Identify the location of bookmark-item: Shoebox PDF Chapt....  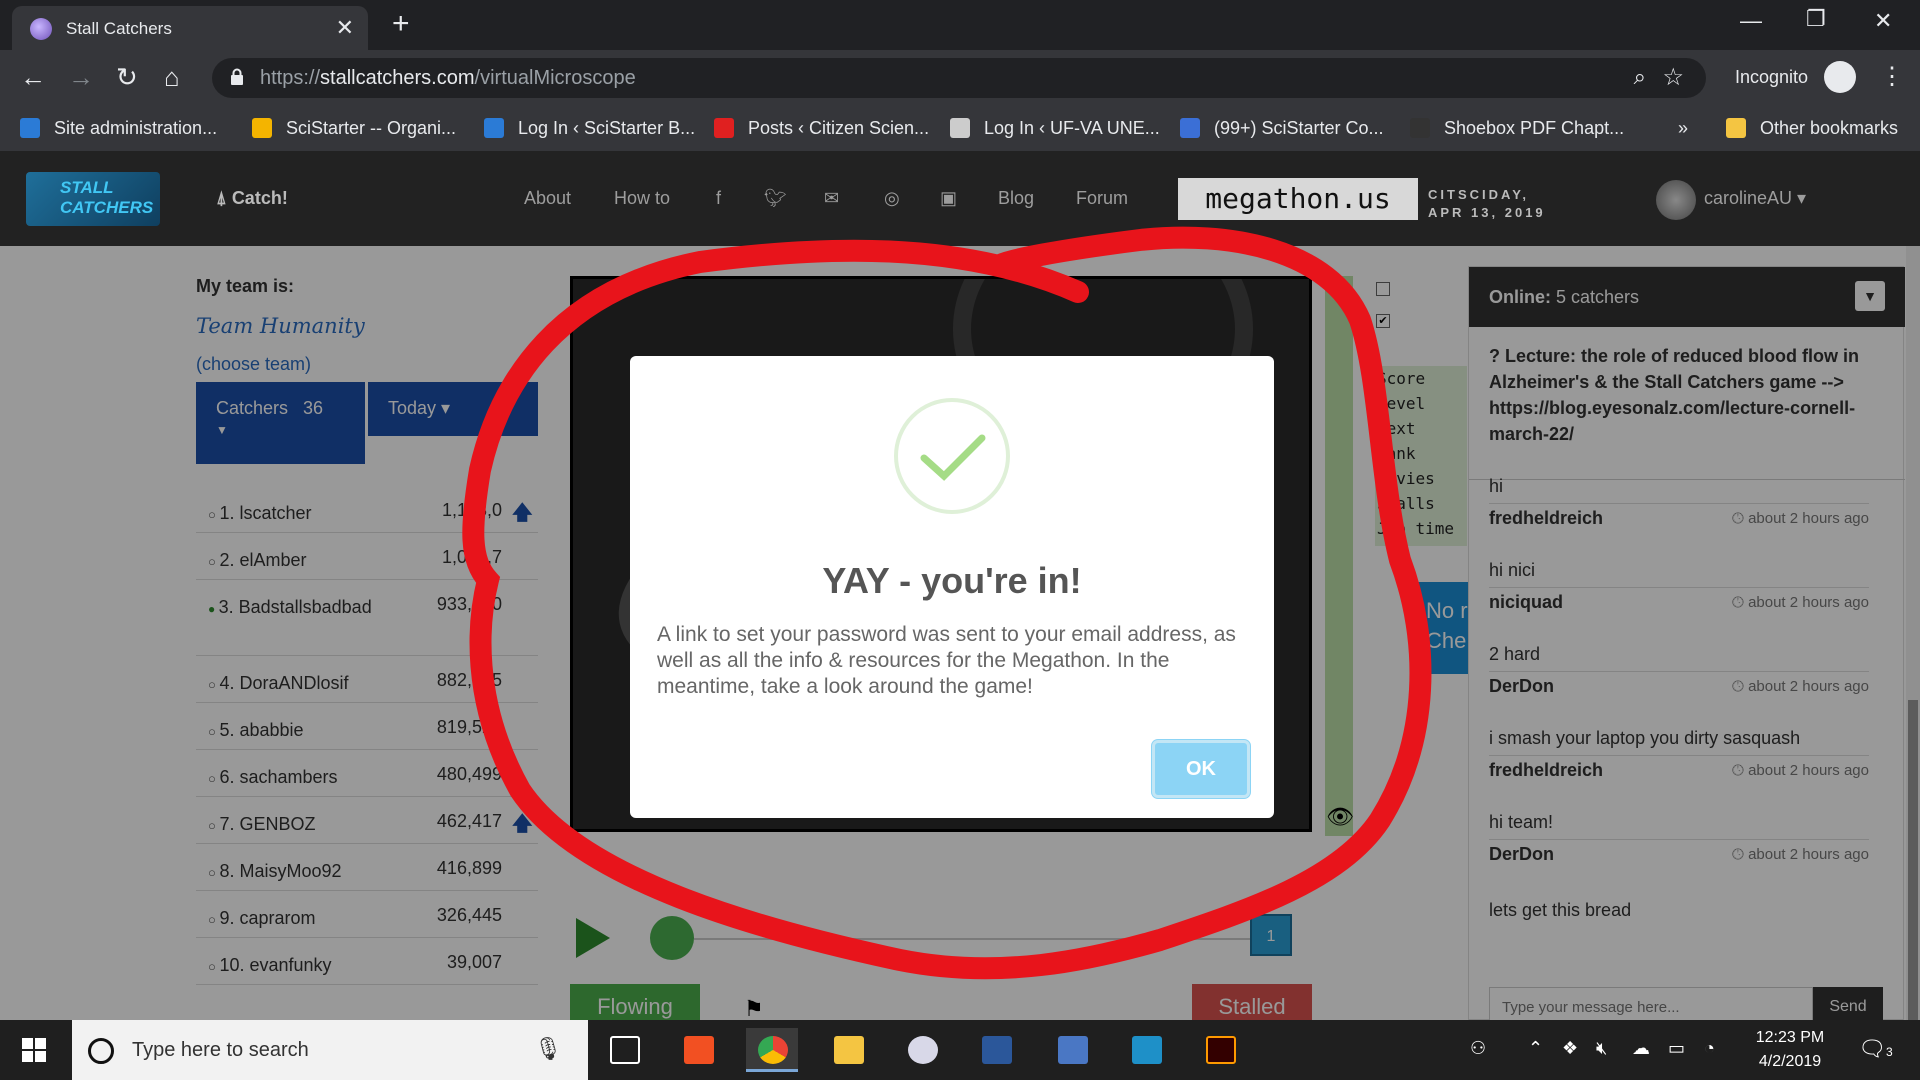
(1517, 128).